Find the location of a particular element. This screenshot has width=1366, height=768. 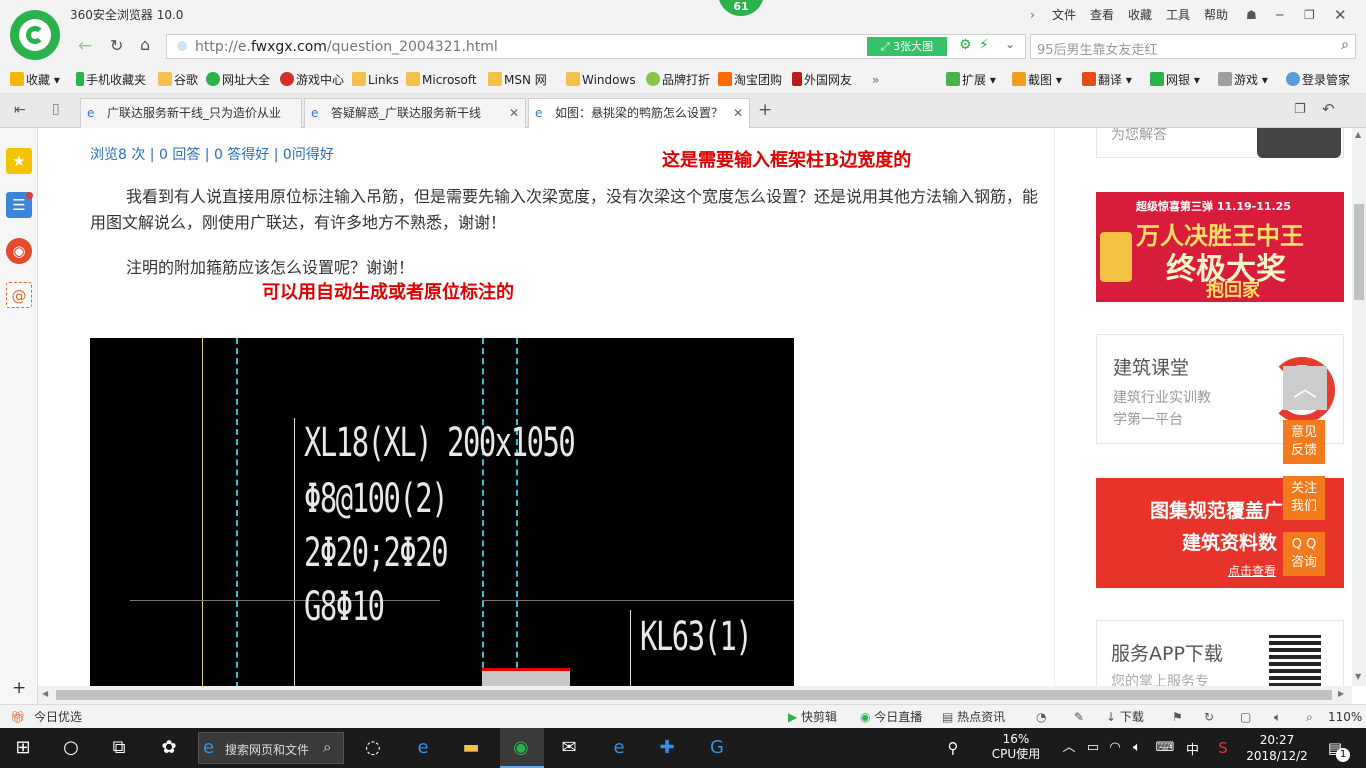

ad-banner-promo: 超级惊喜第三弹 11.19-11.25 万人决胜王中王 终极大奖 抱回家 is located at coordinates (1220, 247).